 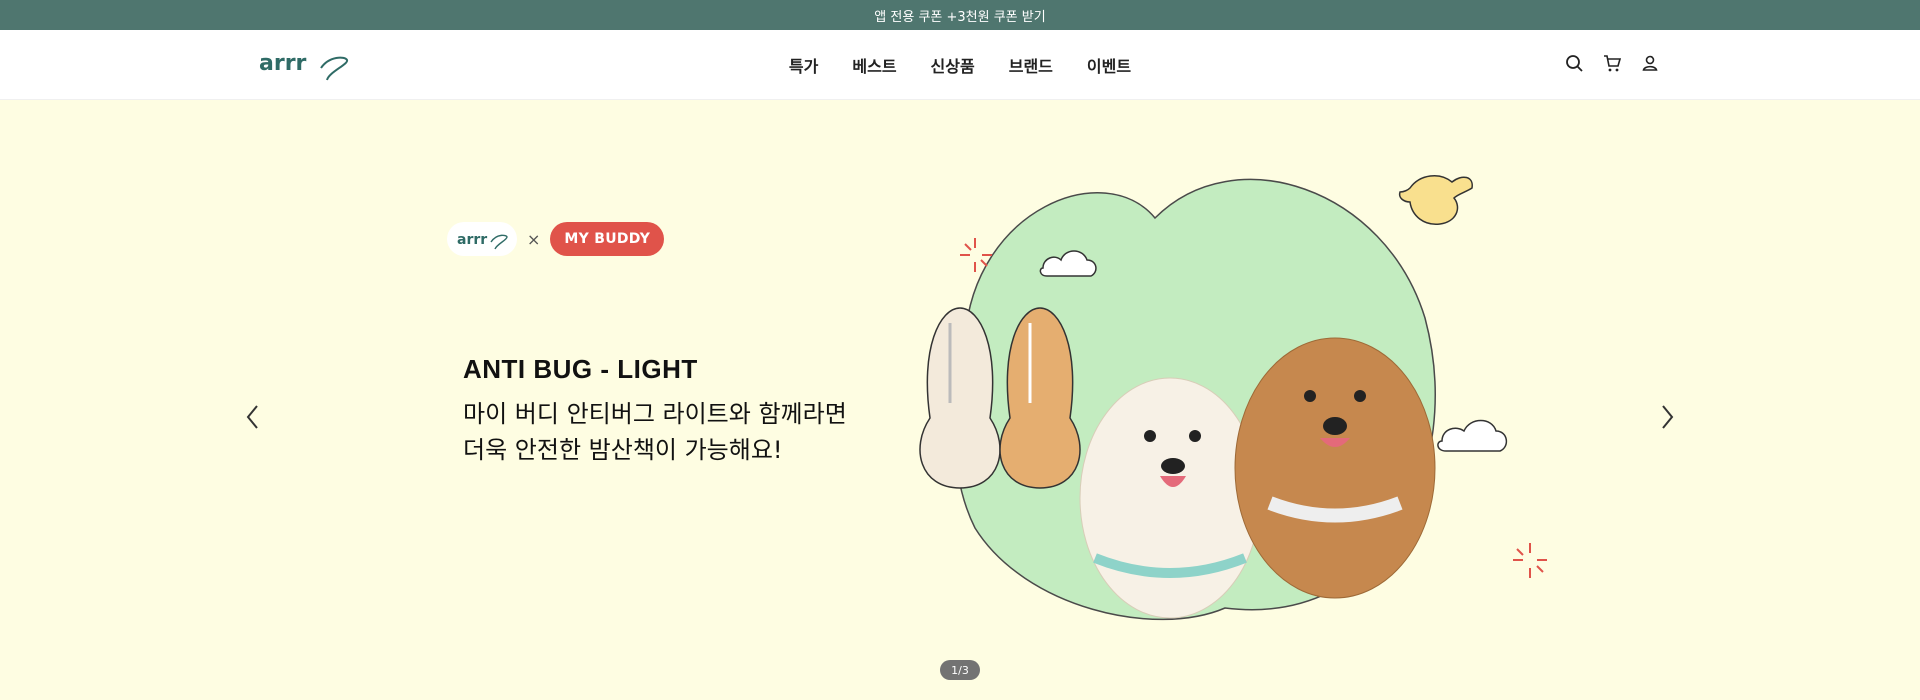 What do you see at coordinates (607, 239) in the screenshot?
I see `mybuddy-badge: MY BUDDY` at bounding box center [607, 239].